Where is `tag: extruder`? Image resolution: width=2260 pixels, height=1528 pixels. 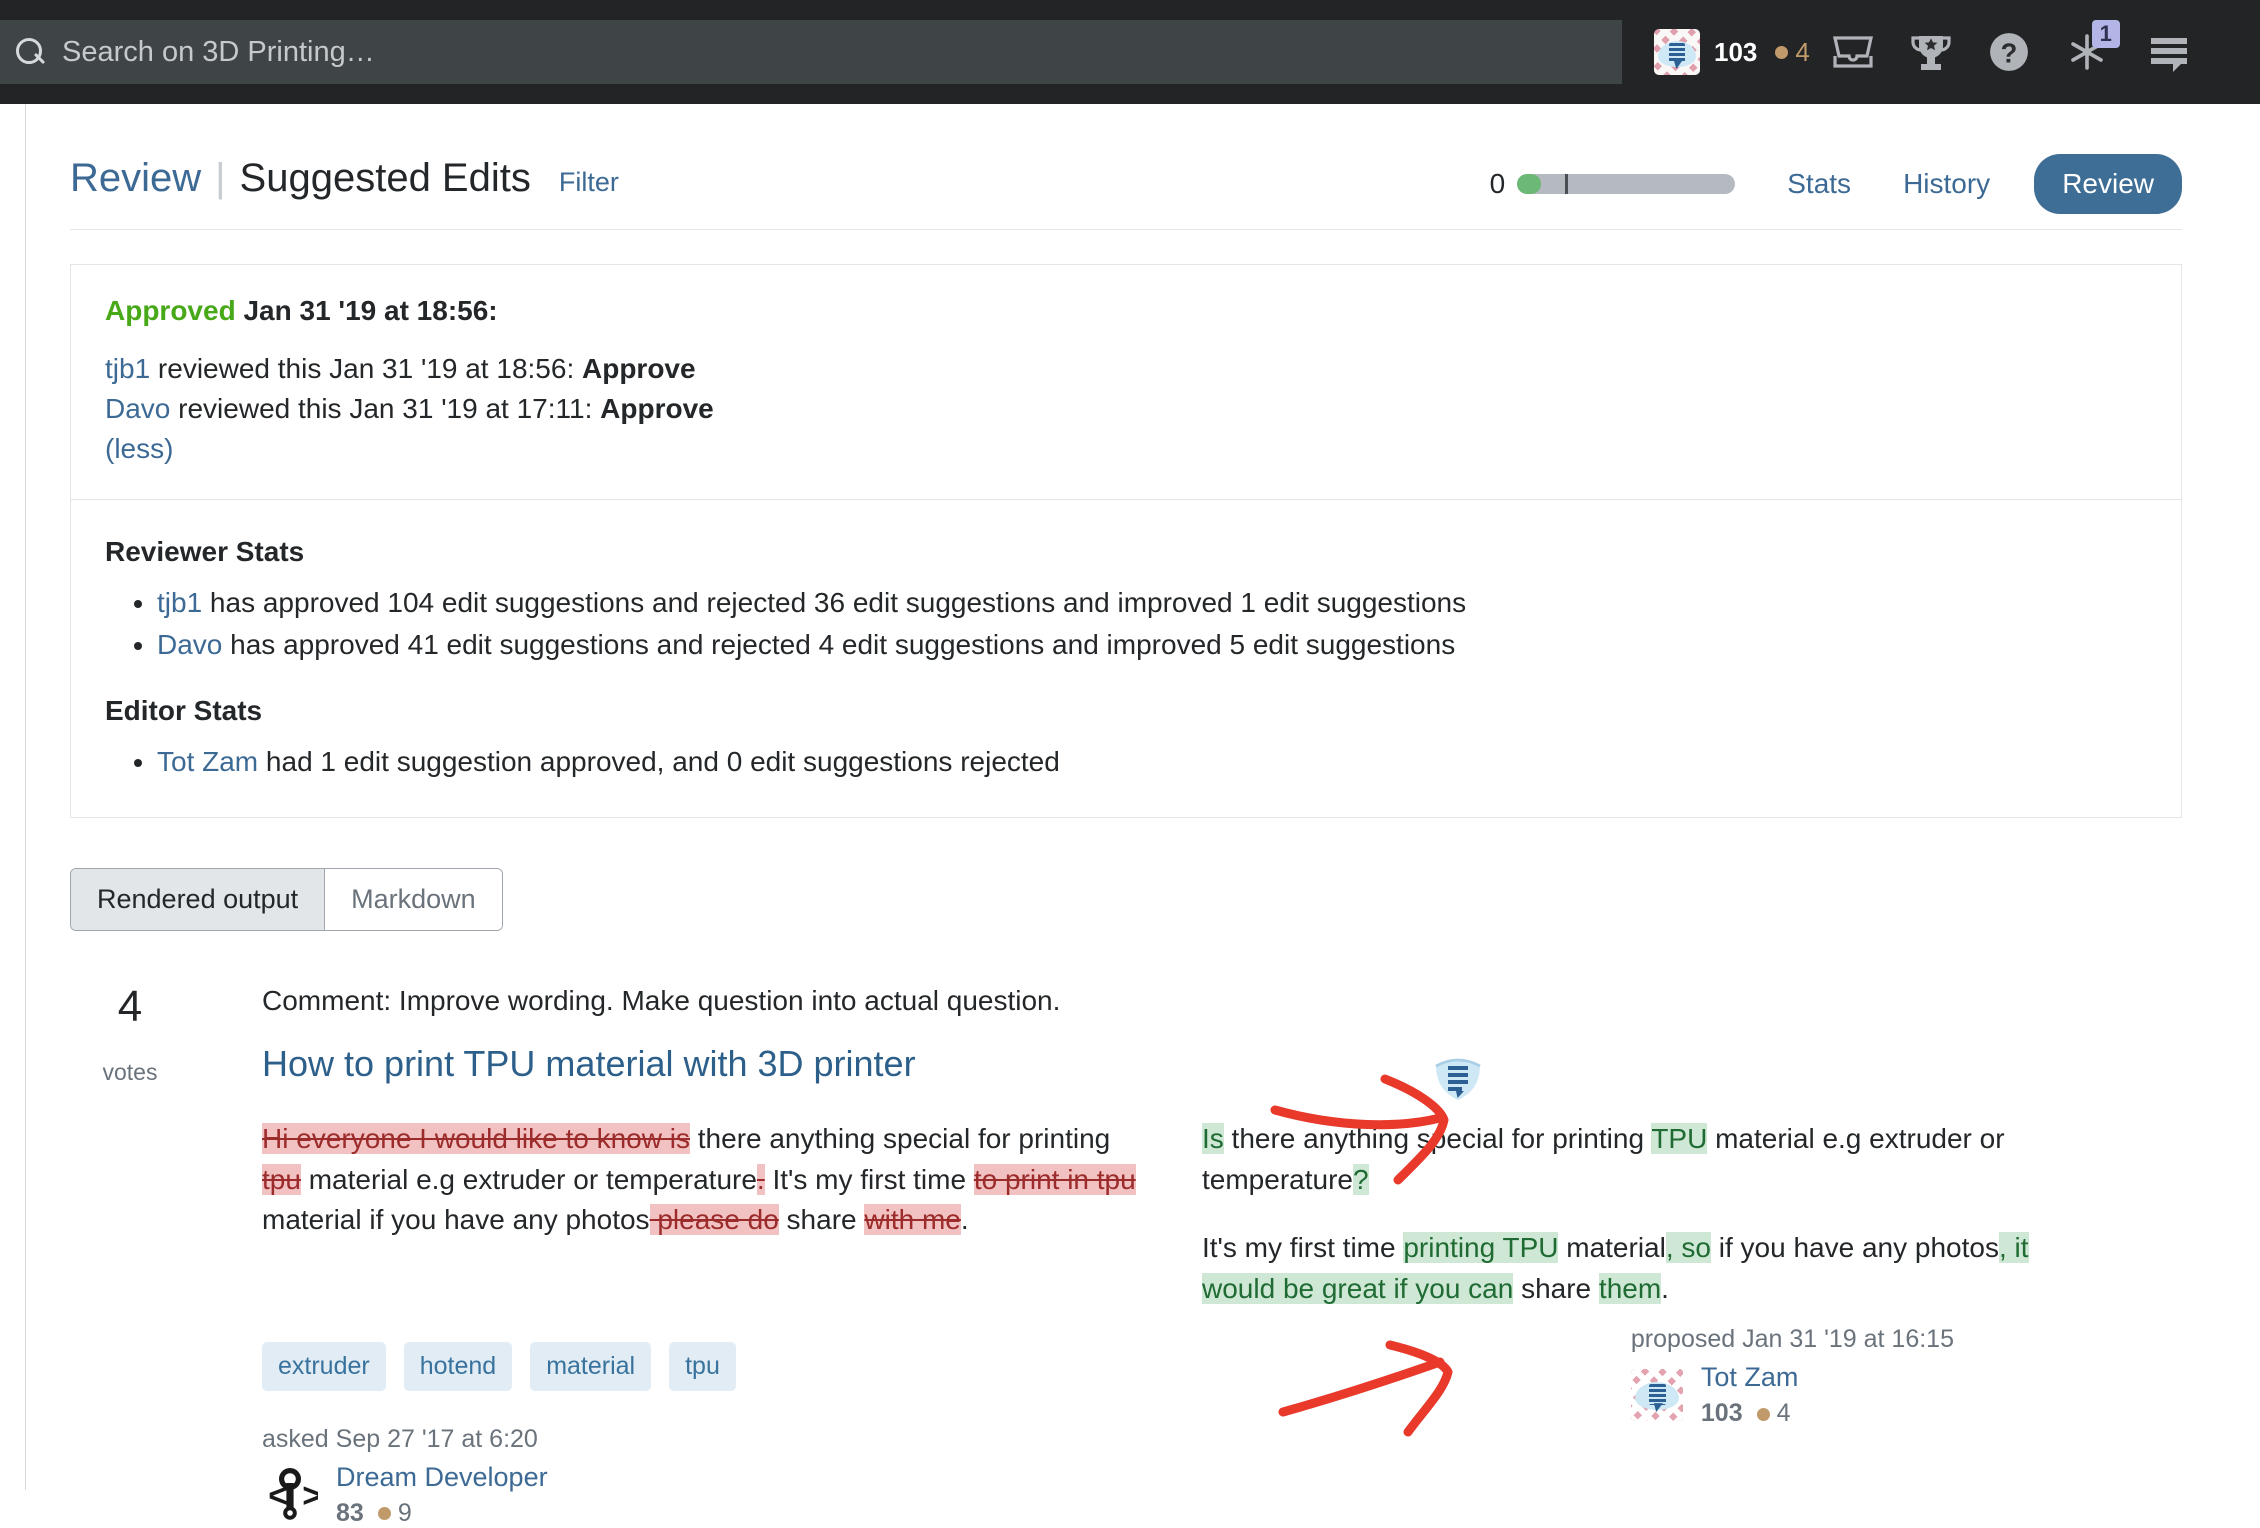
tag: extruder is located at coordinates (324, 1366).